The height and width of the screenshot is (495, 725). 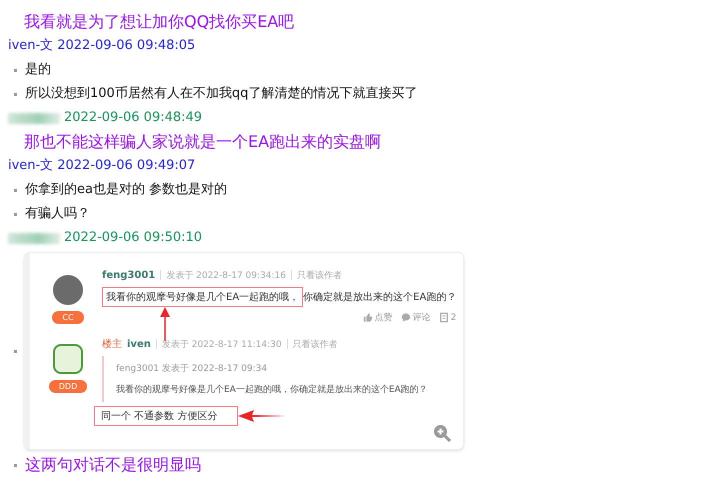 I want to click on like-action: 点赞, so click(x=377, y=317).